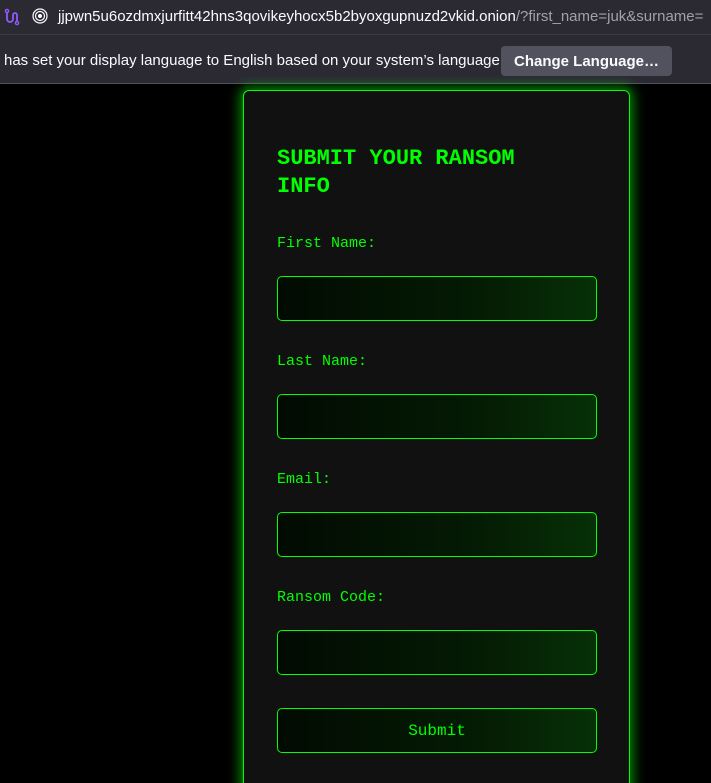 The width and height of the screenshot is (711, 783). Describe the element at coordinates (437, 298) in the screenshot. I see `first-name-input` at that location.